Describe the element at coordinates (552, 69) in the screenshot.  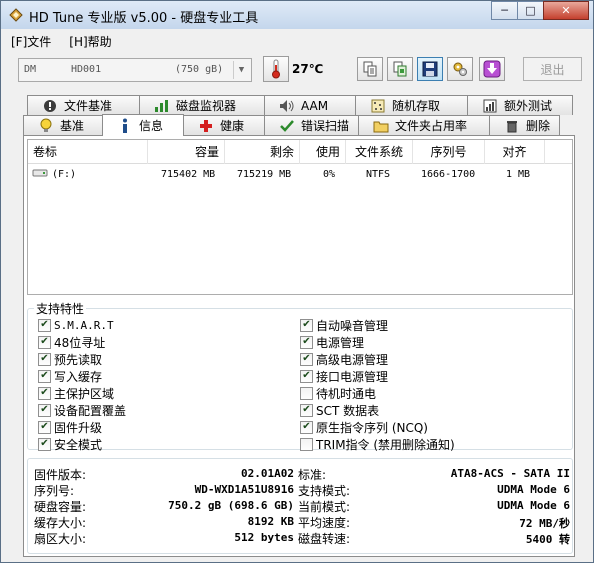
I see `exit-button: 退出` at that location.